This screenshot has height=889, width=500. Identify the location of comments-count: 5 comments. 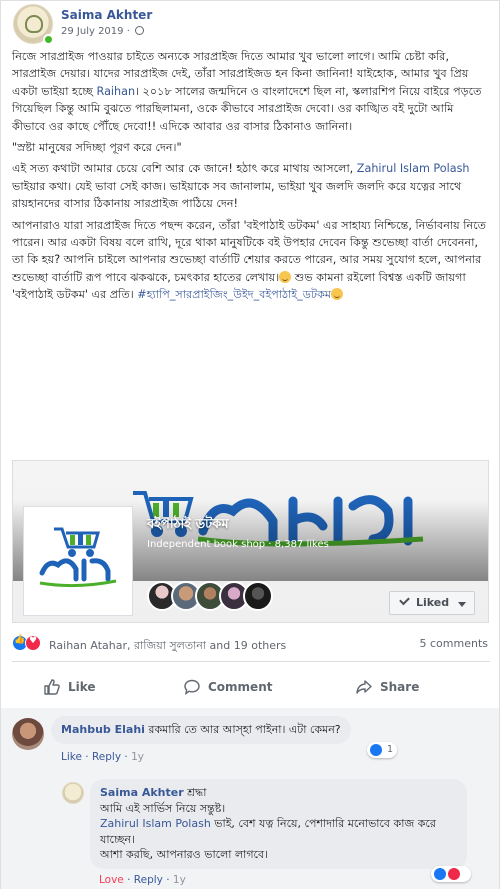
(454, 643).